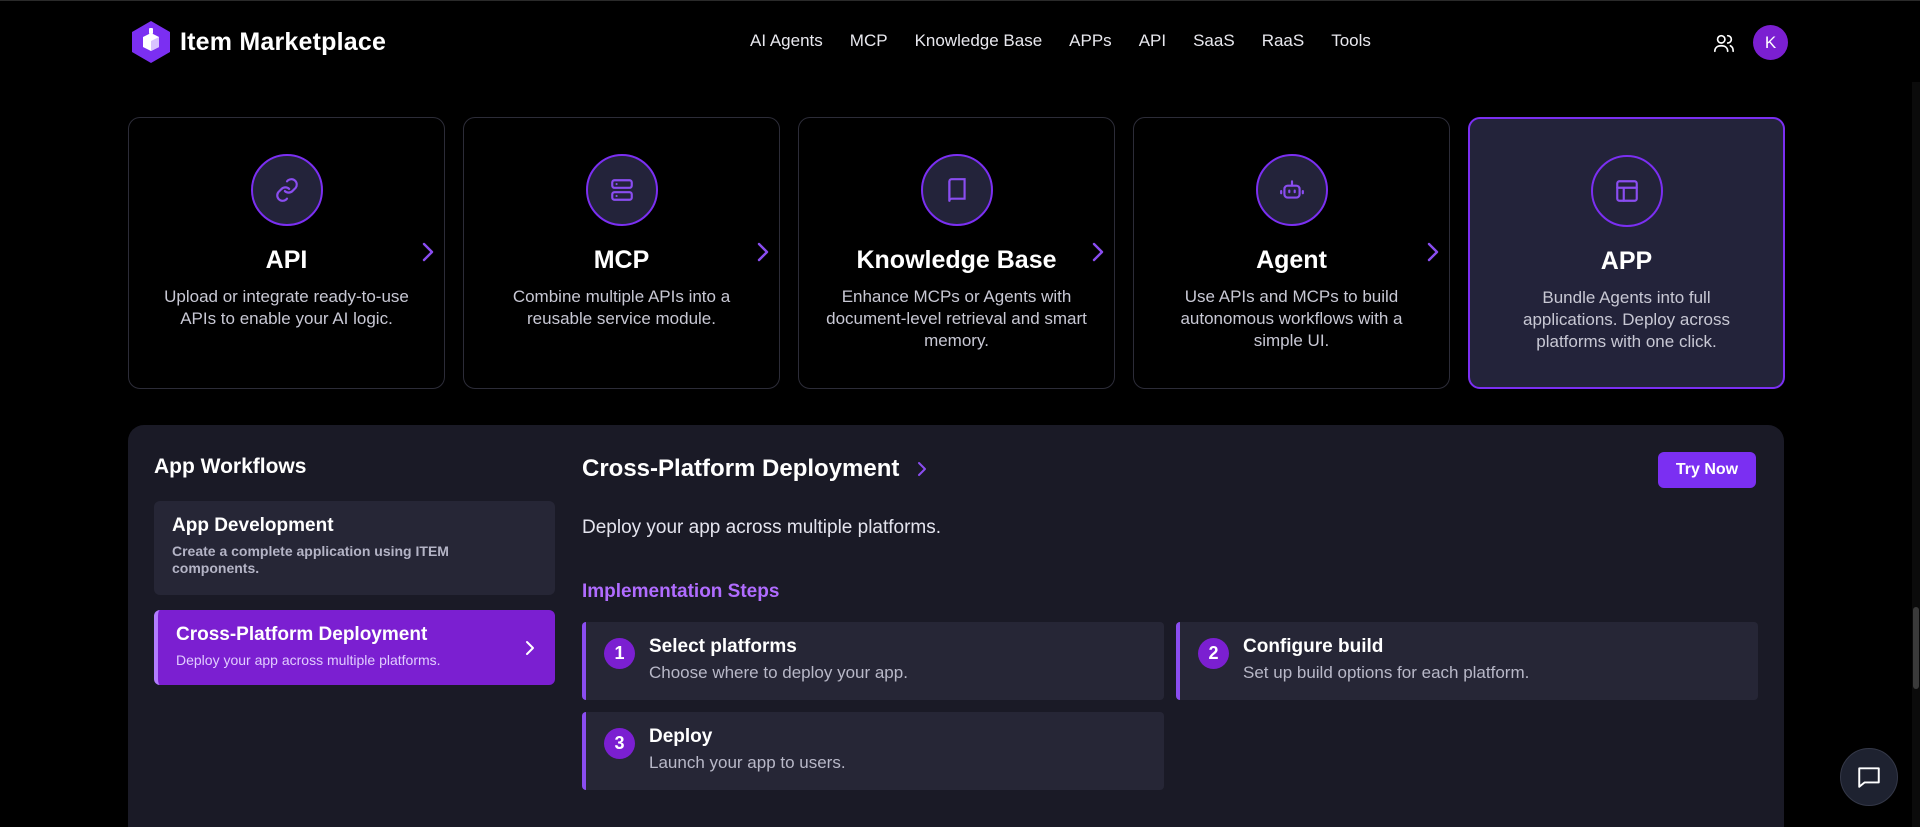  What do you see at coordinates (786, 41) in the screenshot?
I see `nav-ai-agents: AI Agents` at bounding box center [786, 41].